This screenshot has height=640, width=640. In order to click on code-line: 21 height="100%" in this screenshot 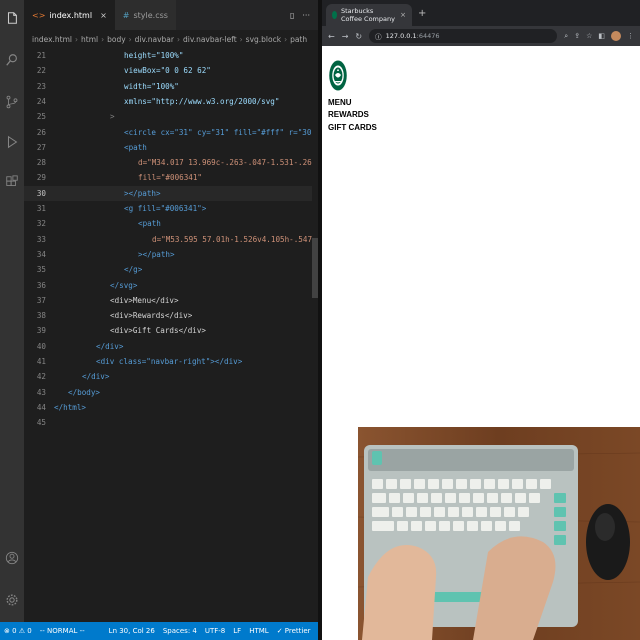, I will do `click(110, 55)`.